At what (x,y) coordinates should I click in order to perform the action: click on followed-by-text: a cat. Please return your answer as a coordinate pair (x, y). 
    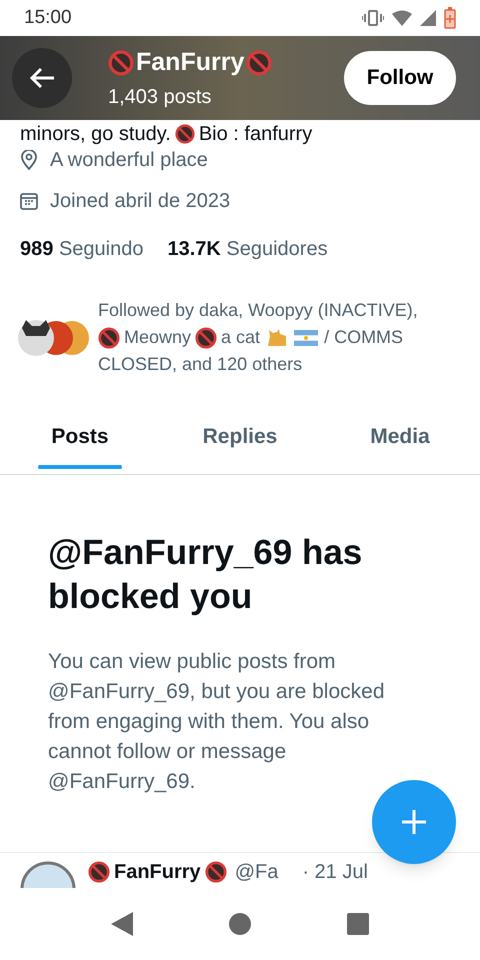
    Looking at the image, I should click on (240, 337).